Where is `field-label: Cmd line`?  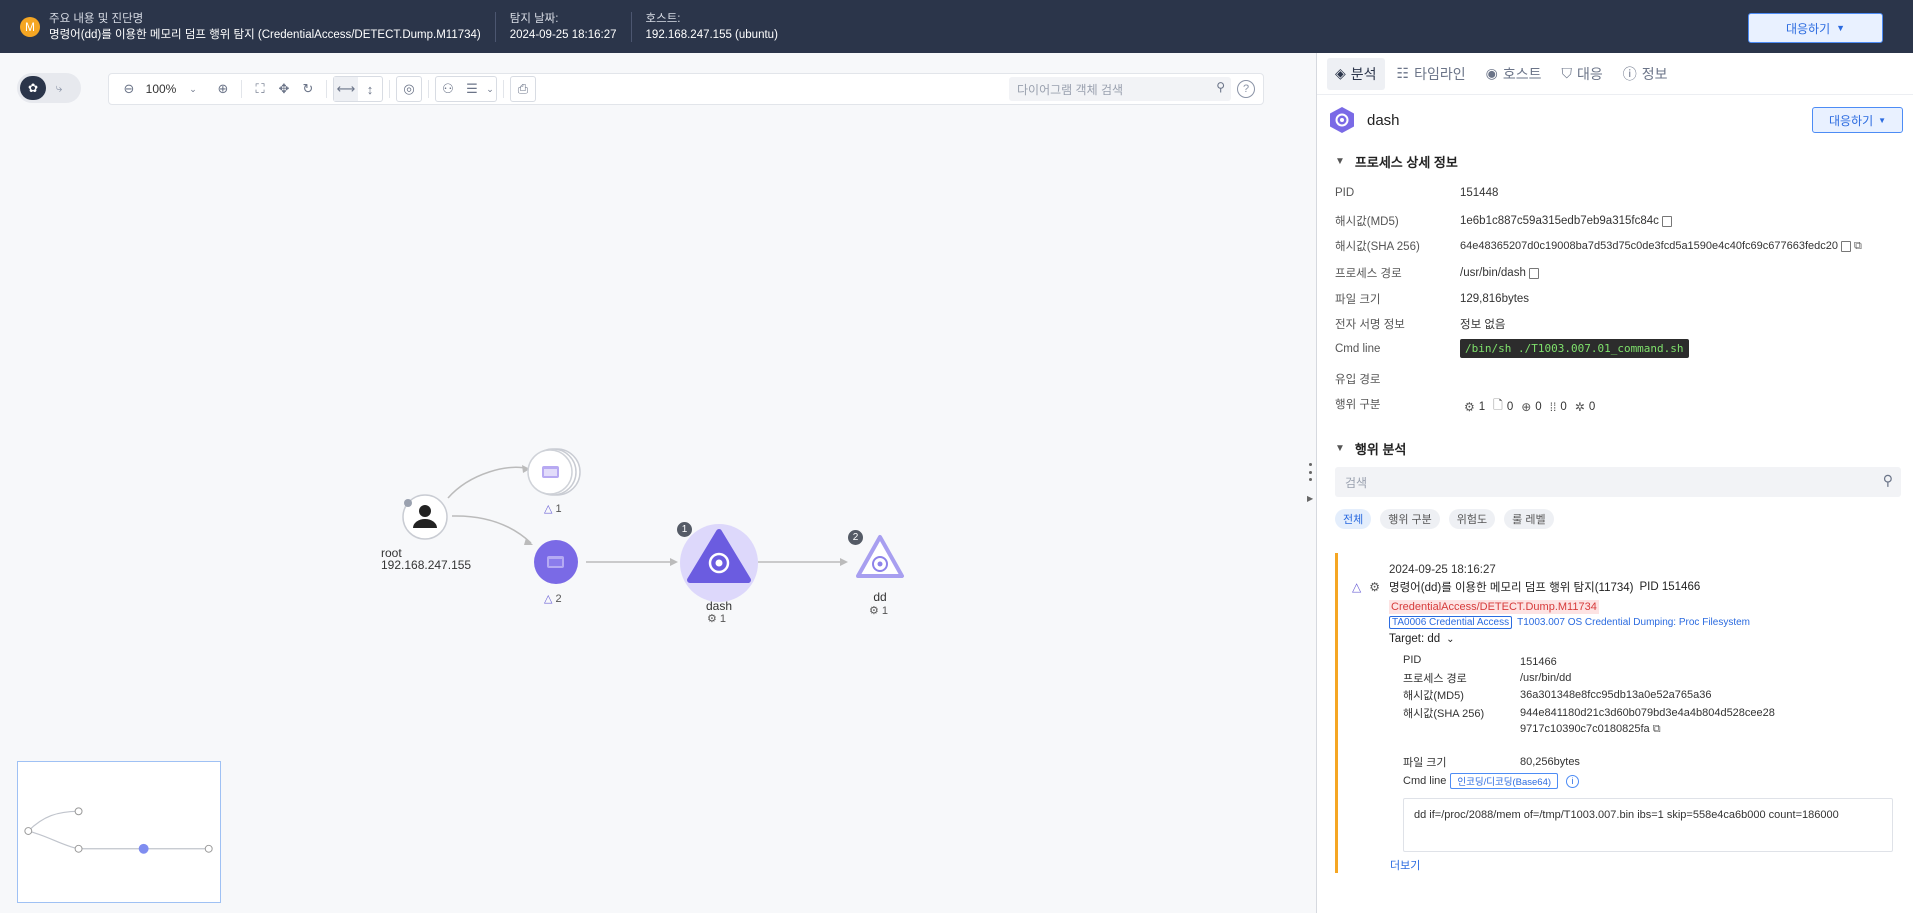
field-label: Cmd line is located at coordinates (1358, 348).